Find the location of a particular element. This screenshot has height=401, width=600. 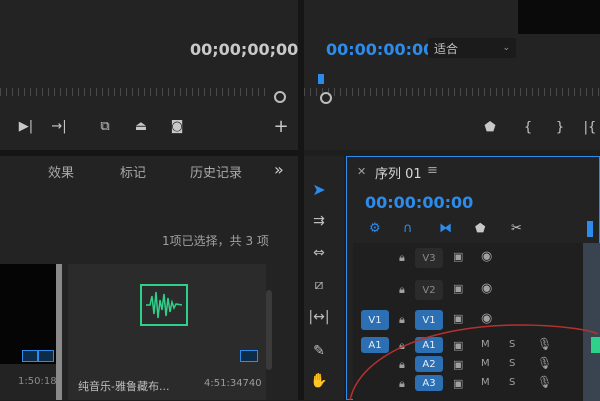

linked-selection-icon: ⧓ is located at coordinates (445, 228).